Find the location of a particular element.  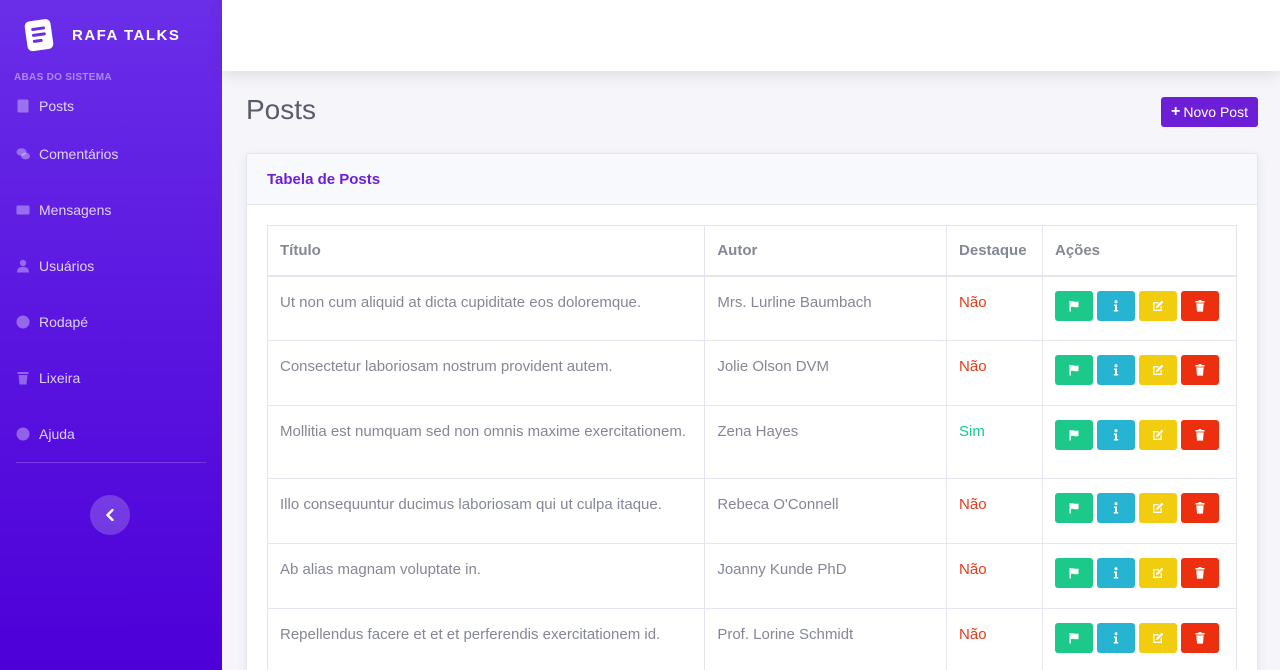

sidebar-divider is located at coordinates (111, 462).